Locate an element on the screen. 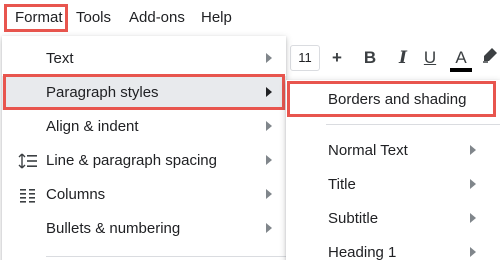 Image resolution: width=500 pixels, height=260 pixels. menu-item-text: Text is located at coordinates (144, 59).